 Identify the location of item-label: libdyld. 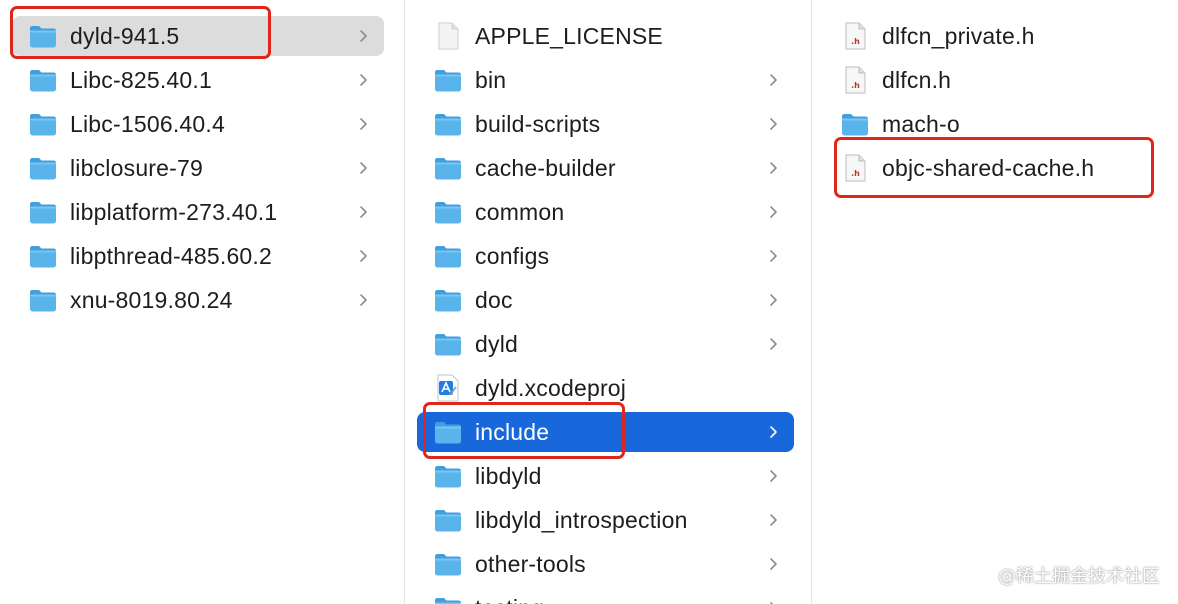
(508, 476).